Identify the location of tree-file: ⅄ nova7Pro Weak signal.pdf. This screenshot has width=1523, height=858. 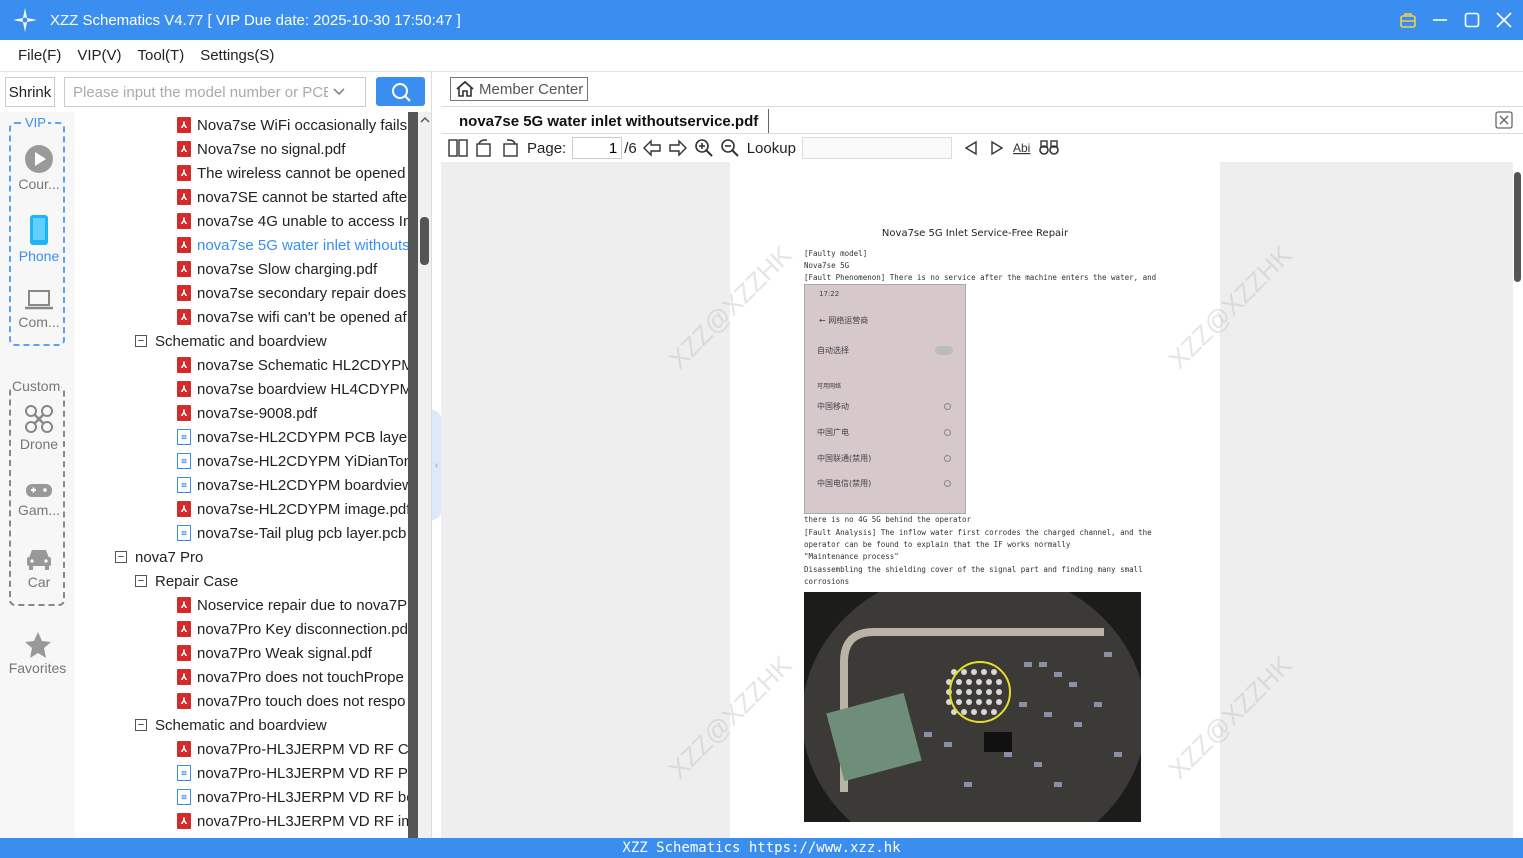
(274, 653).